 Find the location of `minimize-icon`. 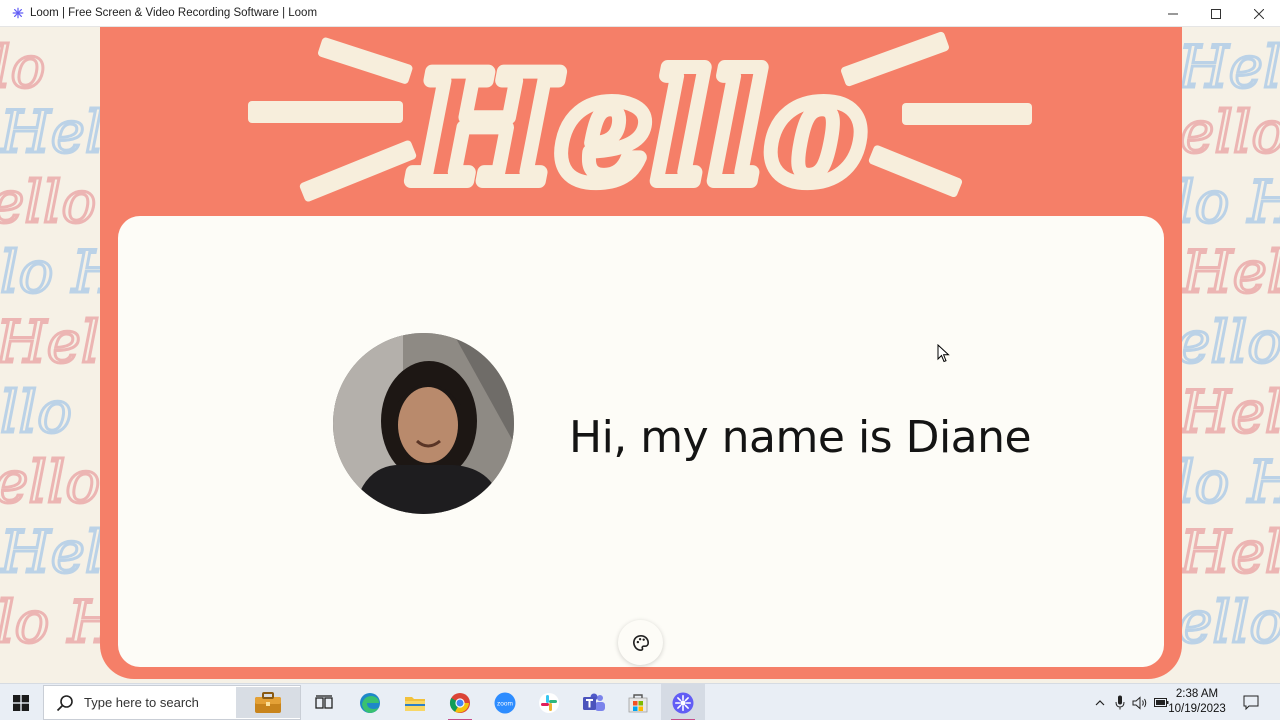

minimize-icon is located at coordinates (1172, 13).